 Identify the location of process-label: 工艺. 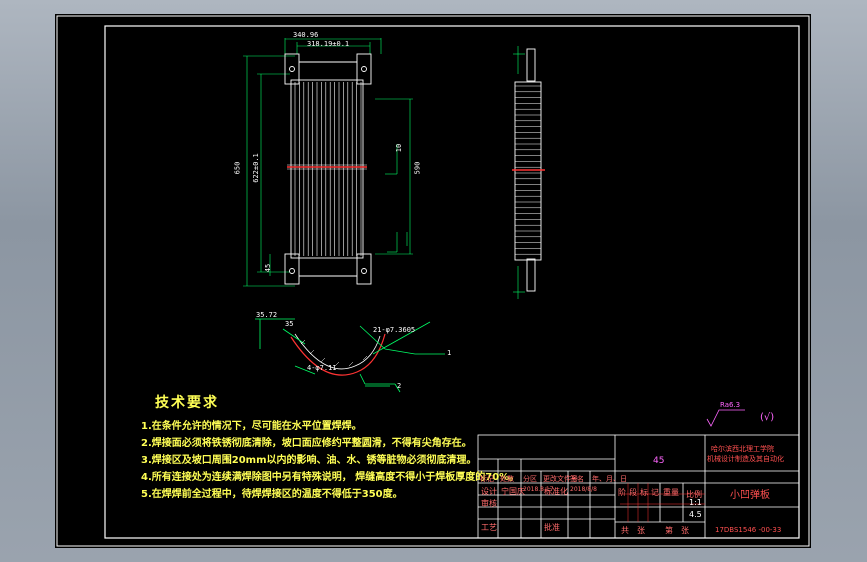
(489, 527).